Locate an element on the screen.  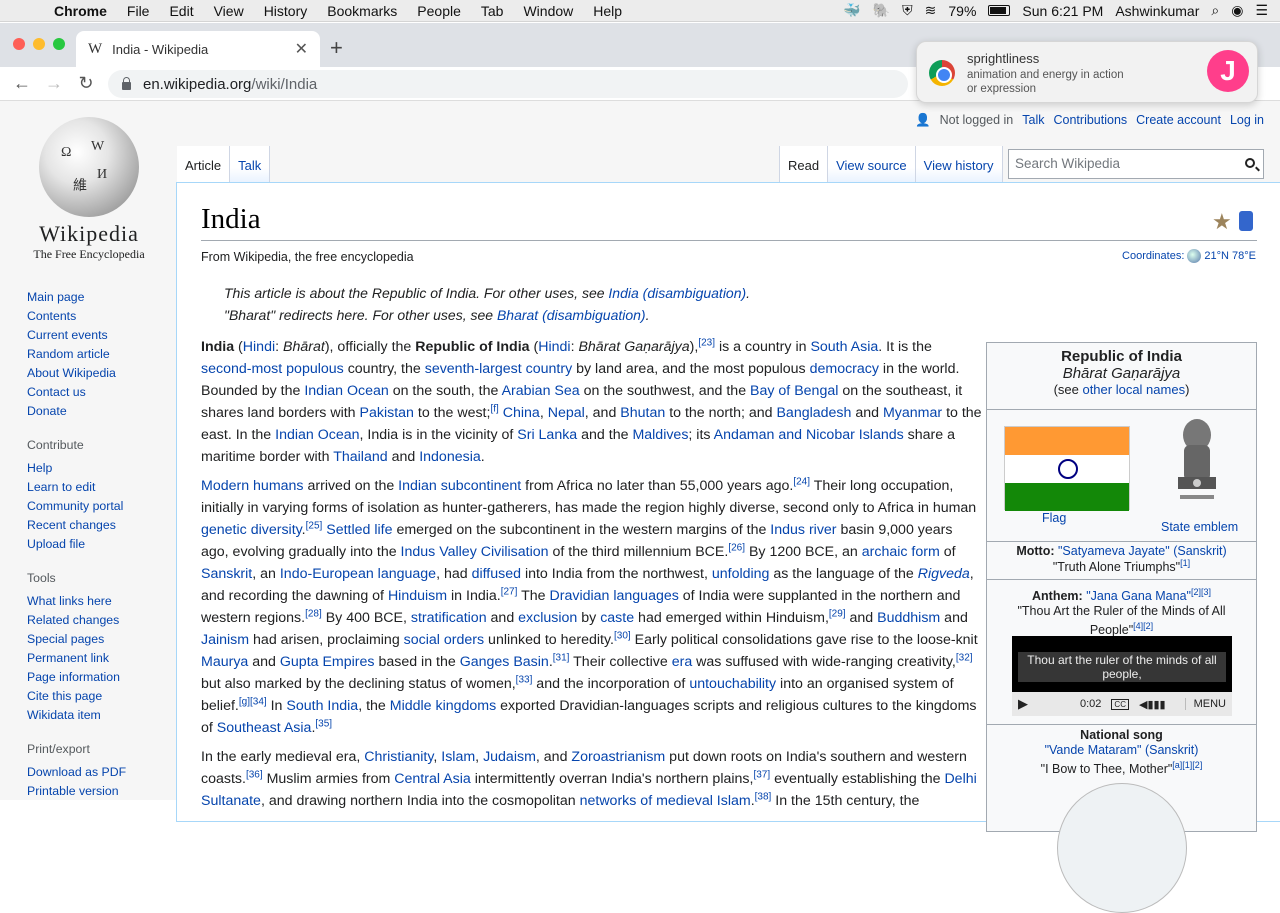
log-in-link: Log in is located at coordinates (1247, 120).